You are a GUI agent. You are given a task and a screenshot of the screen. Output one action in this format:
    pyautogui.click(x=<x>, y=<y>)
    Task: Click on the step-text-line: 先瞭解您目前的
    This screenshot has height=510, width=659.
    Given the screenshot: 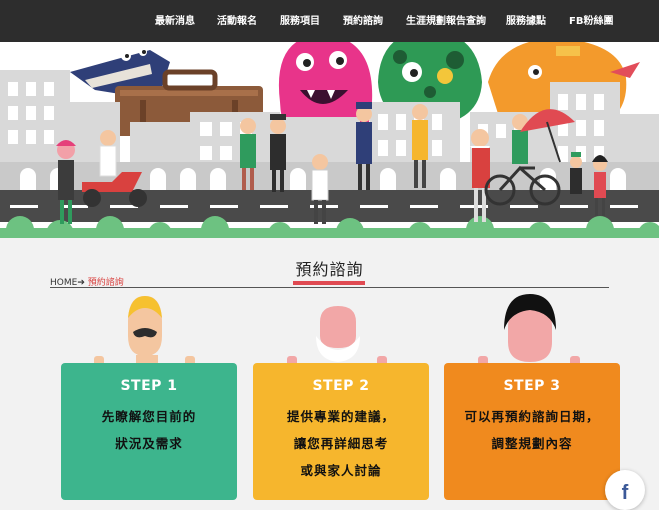 What is the action you would take?
    pyautogui.click(x=149, y=416)
    